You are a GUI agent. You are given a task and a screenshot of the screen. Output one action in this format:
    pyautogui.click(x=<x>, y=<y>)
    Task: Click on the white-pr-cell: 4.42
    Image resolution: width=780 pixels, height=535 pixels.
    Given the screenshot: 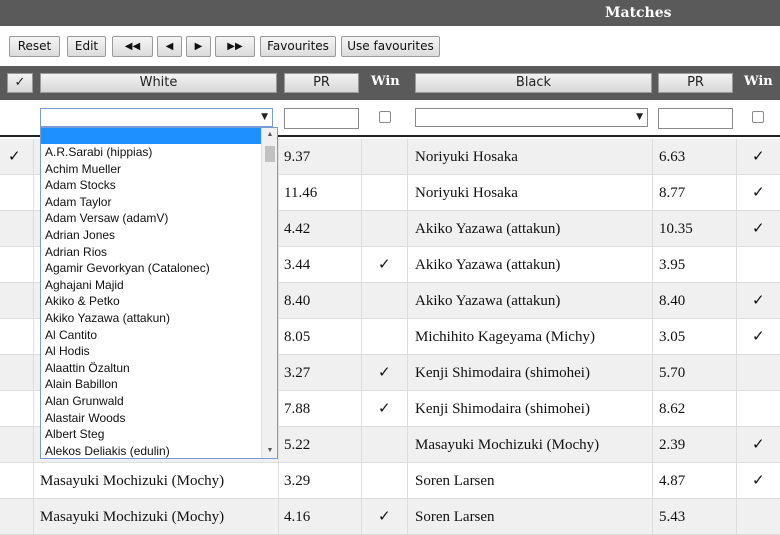 What is the action you would take?
    pyautogui.click(x=297, y=229)
    